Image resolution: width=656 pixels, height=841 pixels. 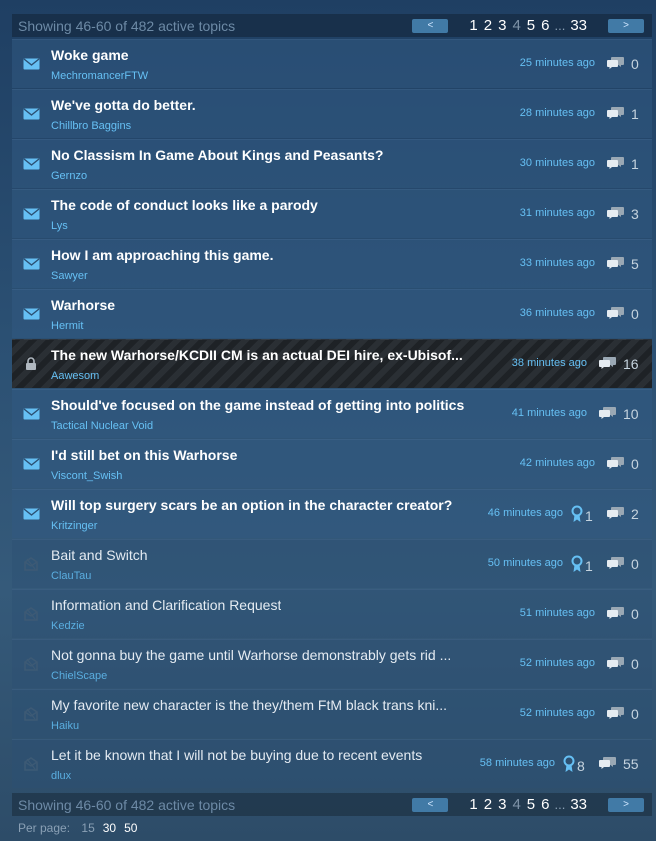 What do you see at coordinates (83, 305) in the screenshot?
I see `topic-title: Warhorse` at bounding box center [83, 305].